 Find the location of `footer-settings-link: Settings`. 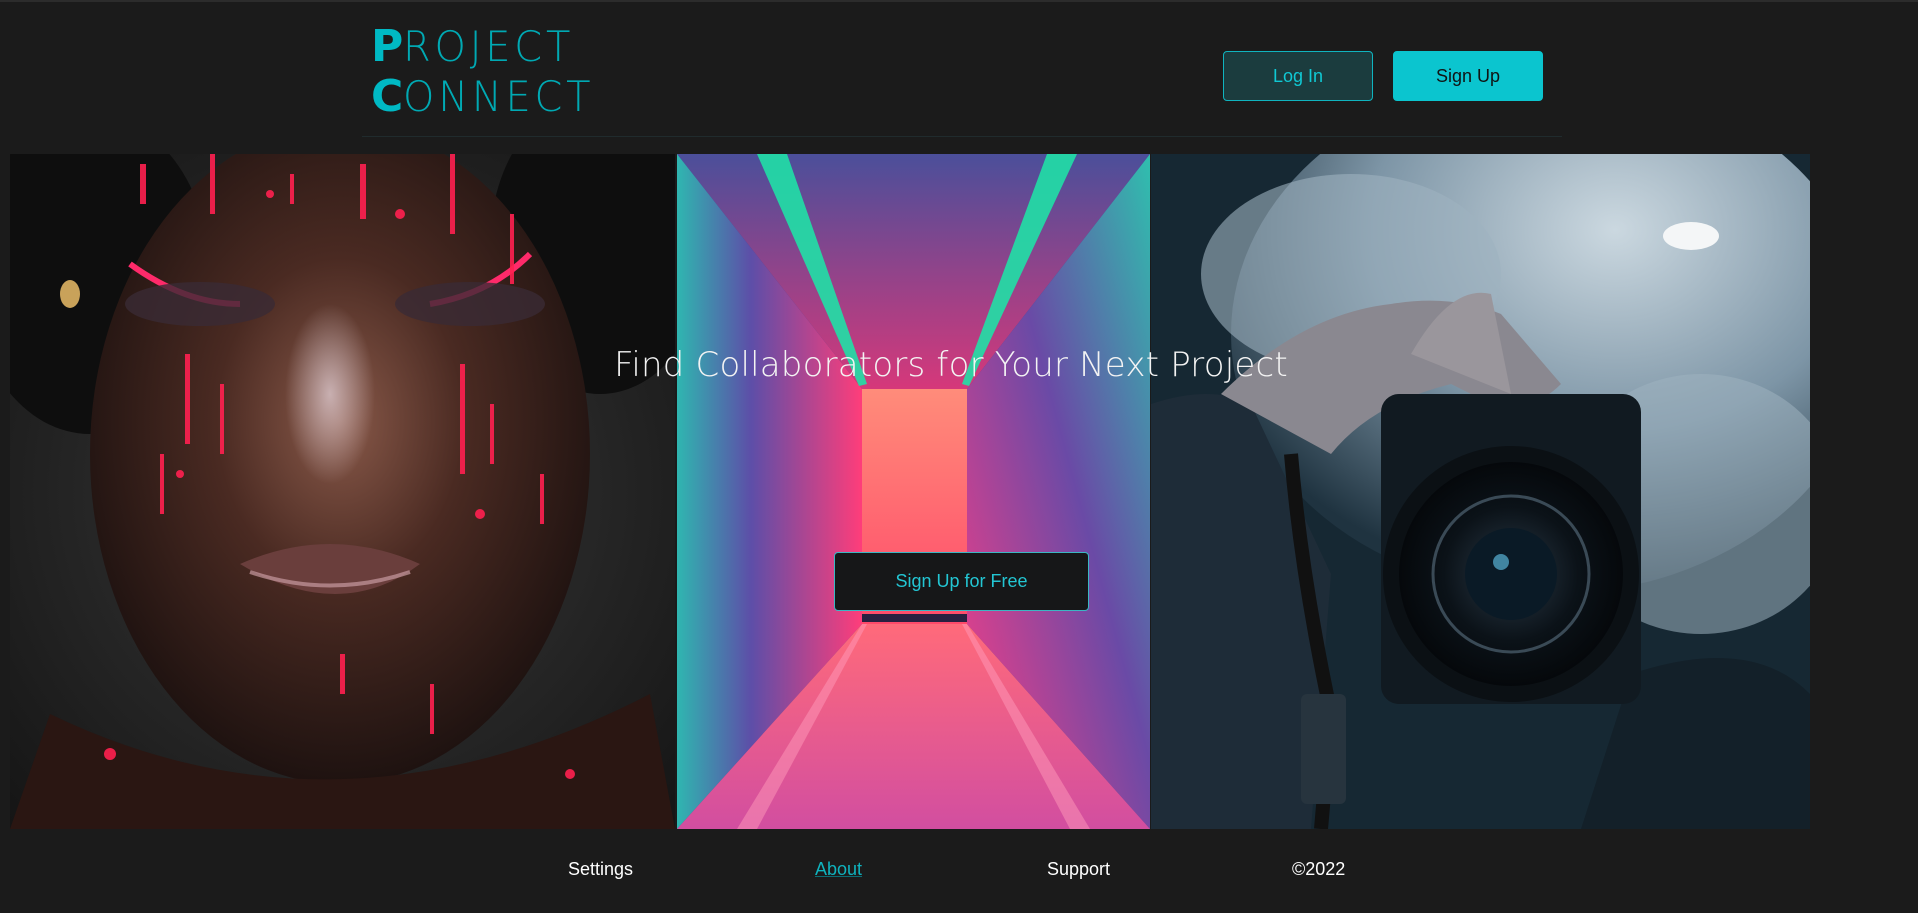

footer-settings-link: Settings is located at coordinates (600, 869).